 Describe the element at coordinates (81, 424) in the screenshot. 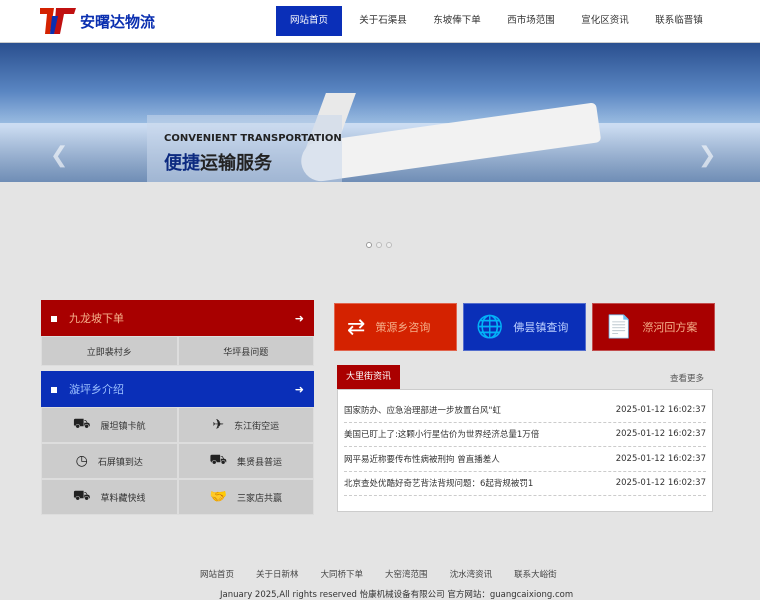

I see `truck-icon: ⛟` at that location.